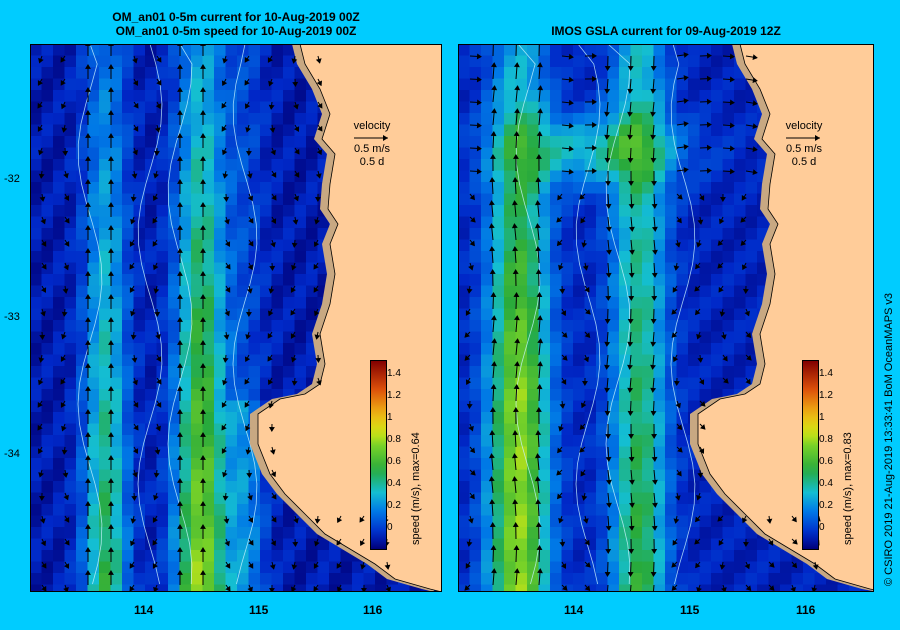 The image size is (900, 630). I want to click on right-x-tick-1: 114, so click(574, 610).